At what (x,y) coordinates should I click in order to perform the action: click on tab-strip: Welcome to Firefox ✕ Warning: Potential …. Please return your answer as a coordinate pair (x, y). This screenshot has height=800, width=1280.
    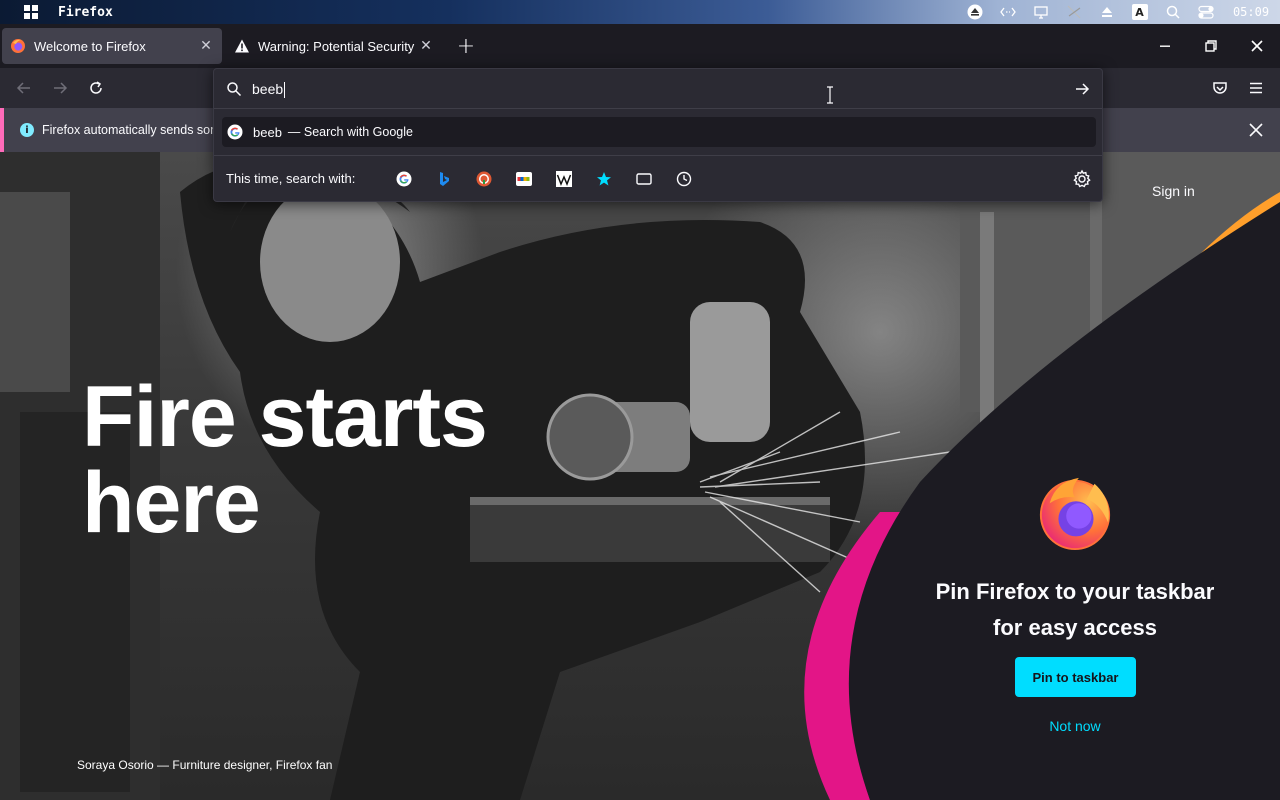
    Looking at the image, I should click on (640, 46).